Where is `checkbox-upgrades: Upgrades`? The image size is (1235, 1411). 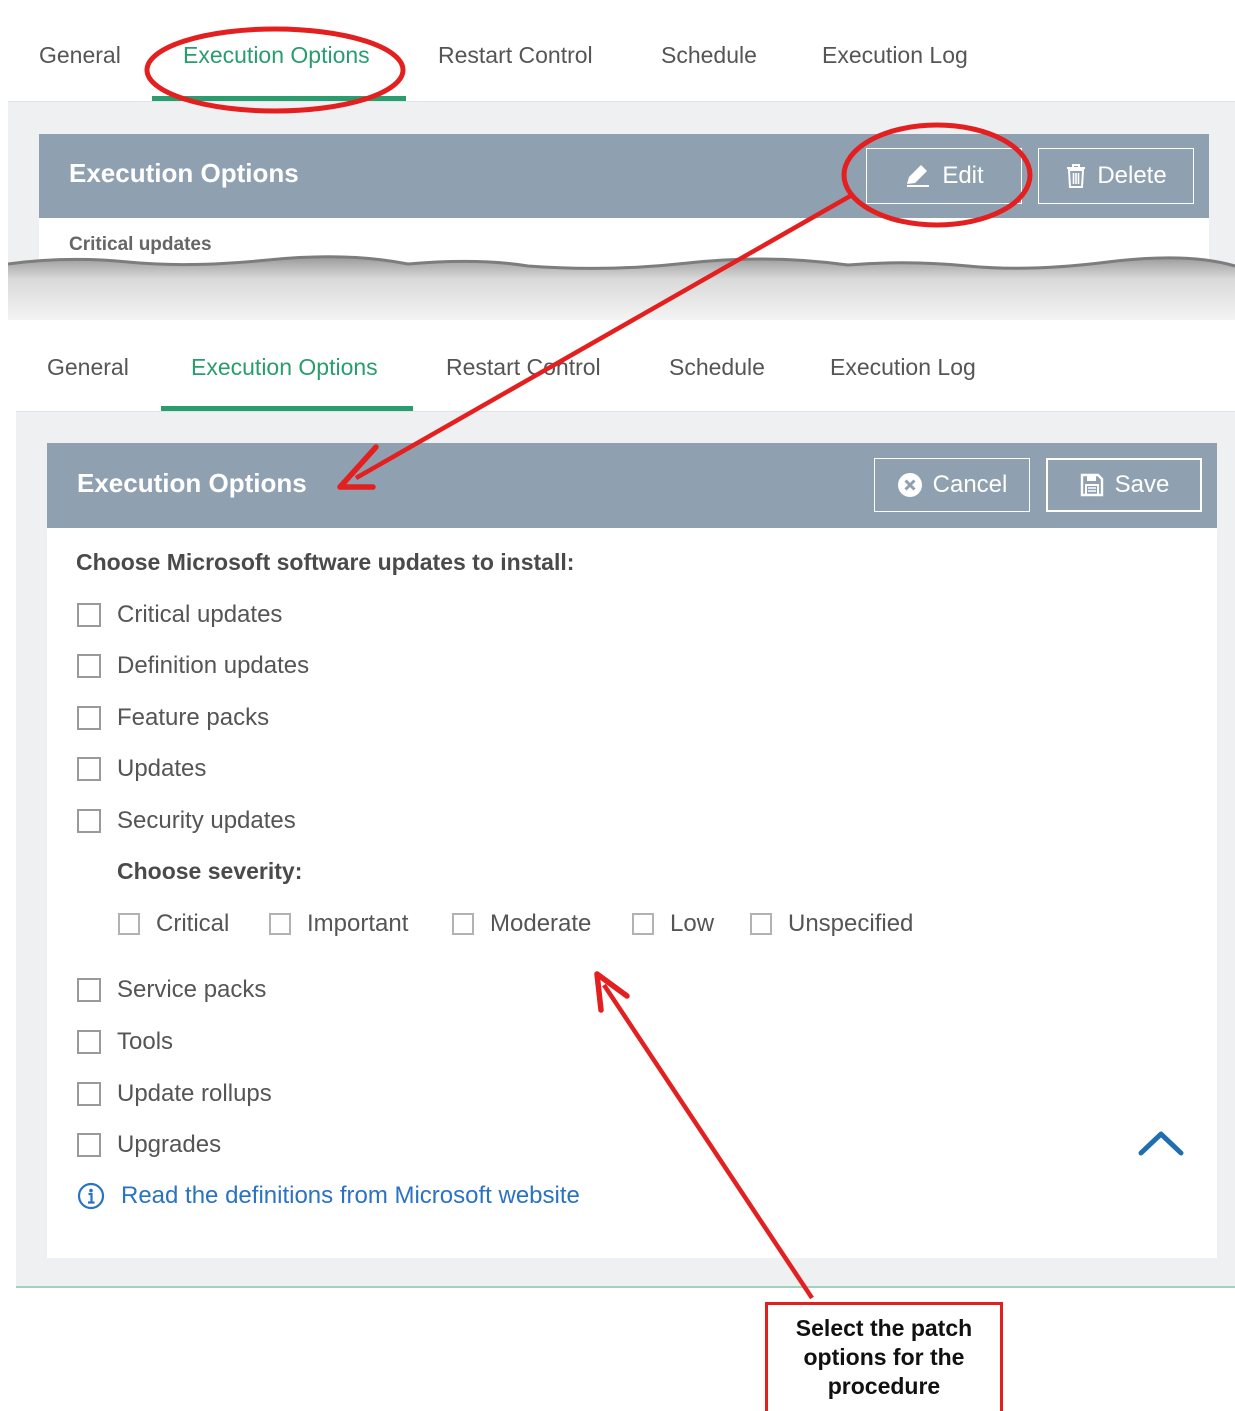
checkbox-upgrades: Upgrades is located at coordinates (149, 1145).